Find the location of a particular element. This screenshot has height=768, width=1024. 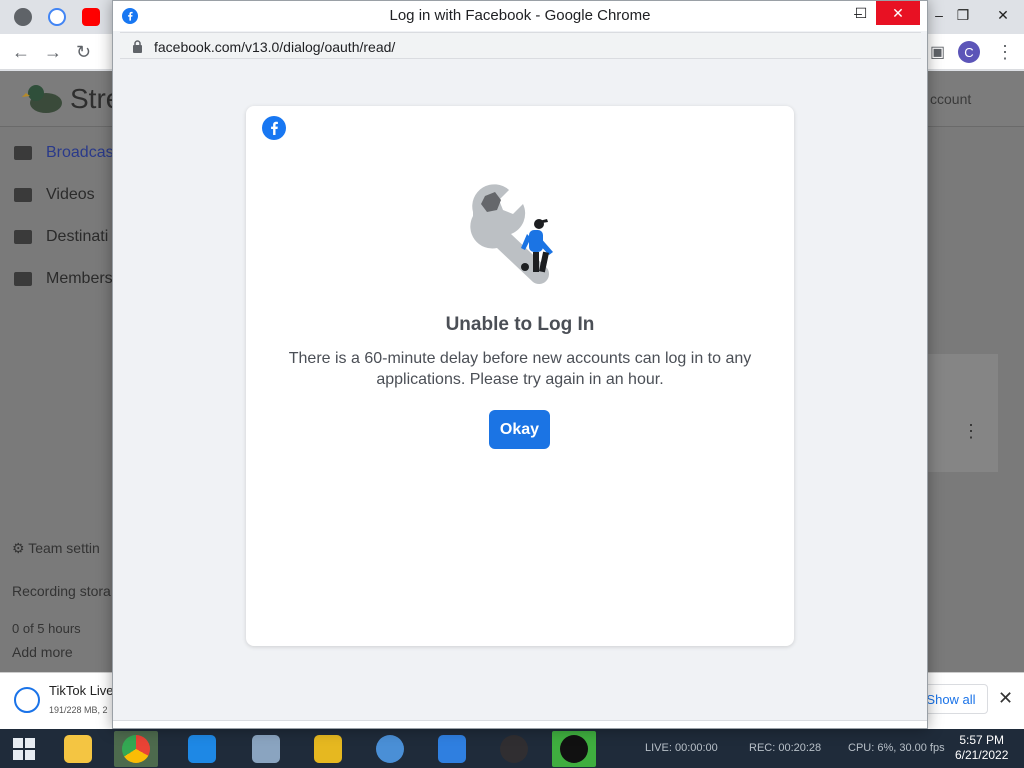

account-link: ccount is located at coordinates (950, 99).